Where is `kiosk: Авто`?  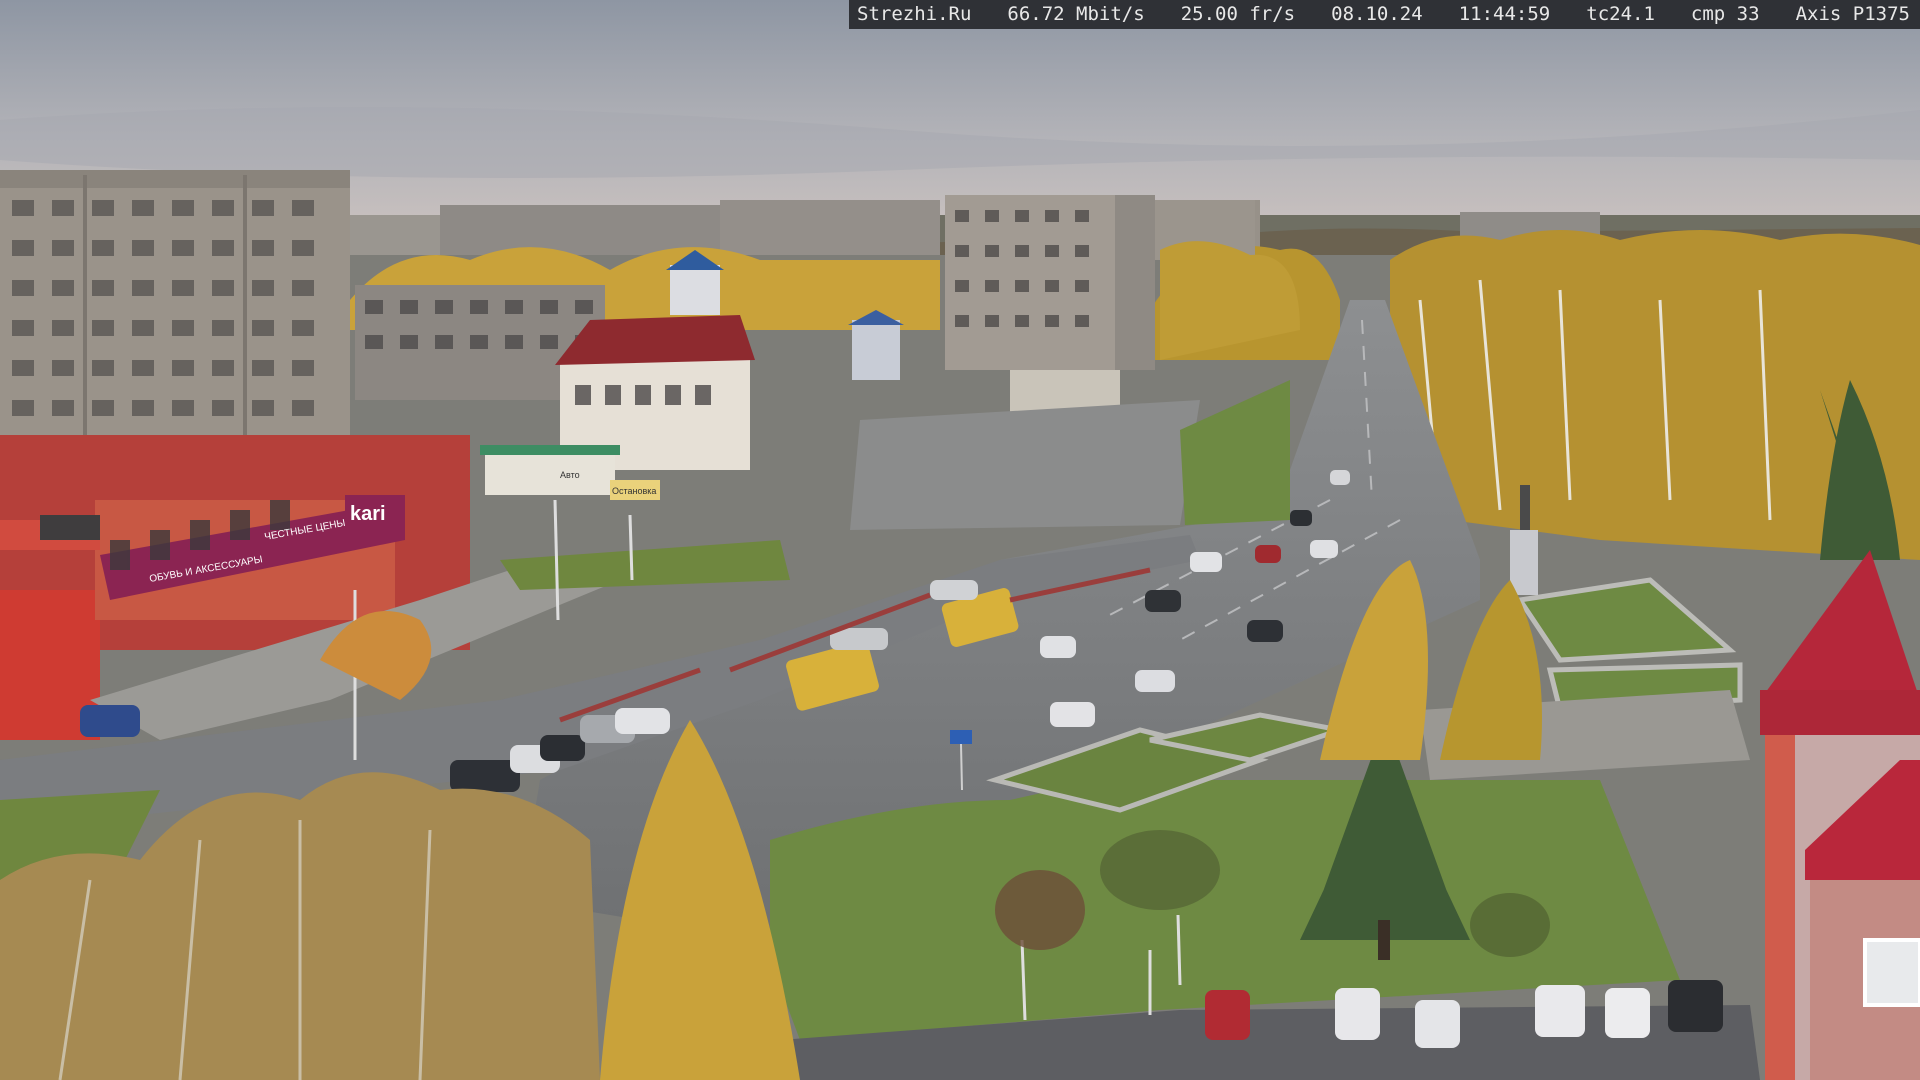
kiosk: Авто is located at coordinates (550, 470).